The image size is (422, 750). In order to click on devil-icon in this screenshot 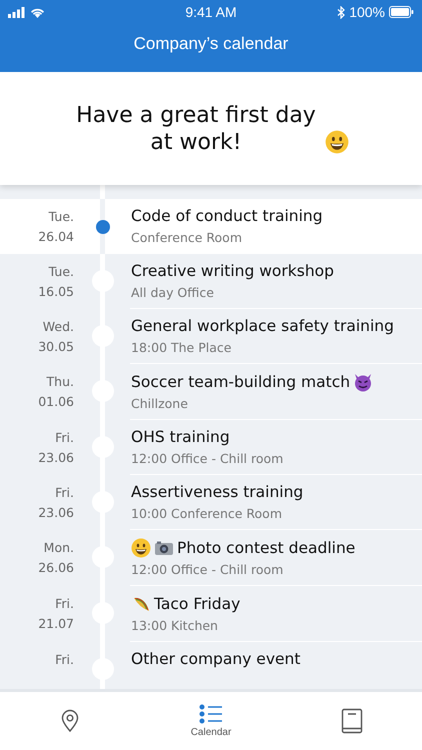, I will do `click(363, 382)`.